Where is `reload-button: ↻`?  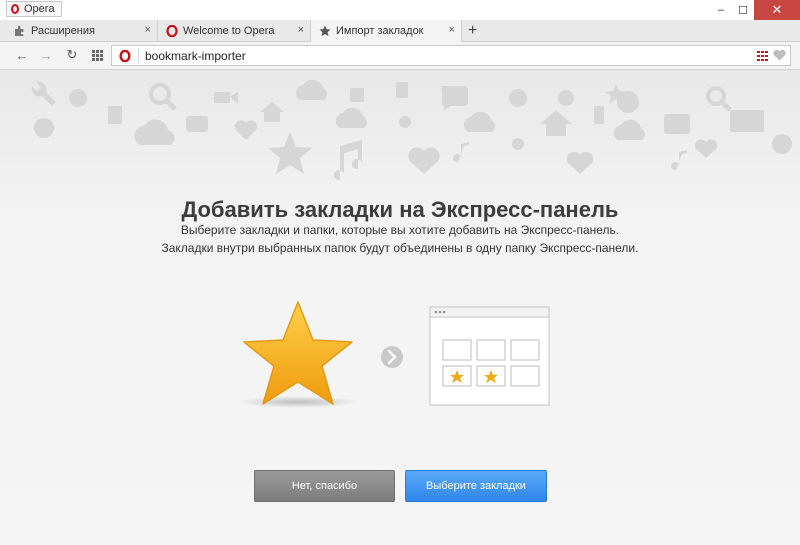
reload-button: ↻ is located at coordinates (72, 55).